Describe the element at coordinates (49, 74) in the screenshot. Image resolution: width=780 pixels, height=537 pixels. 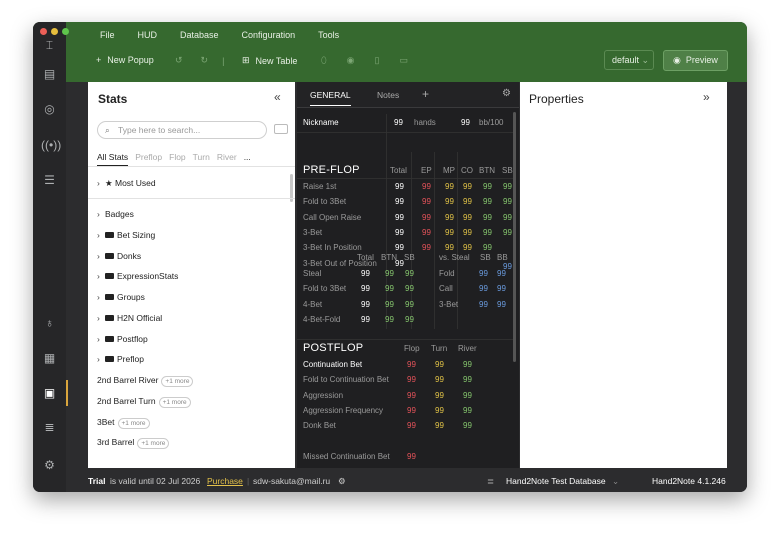
I see `document-icon: ▤` at that location.